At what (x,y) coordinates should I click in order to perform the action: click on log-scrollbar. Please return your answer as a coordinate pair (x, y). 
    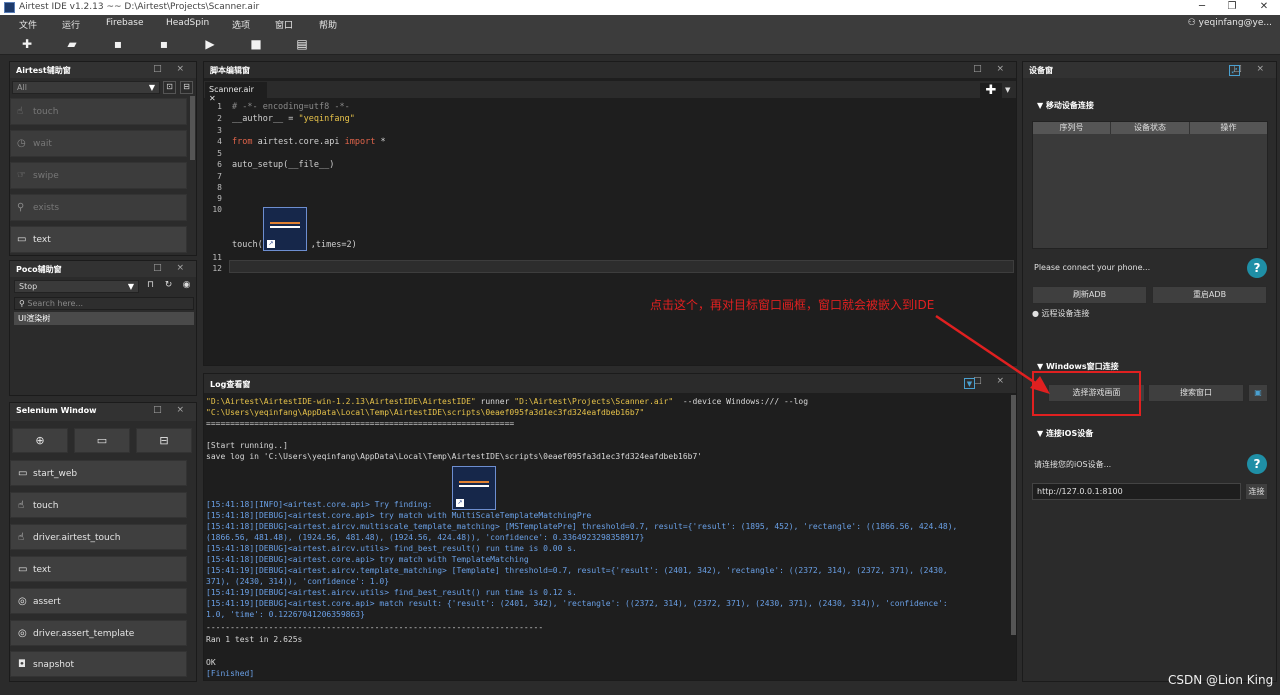
    Looking at the image, I should click on (1013, 515).